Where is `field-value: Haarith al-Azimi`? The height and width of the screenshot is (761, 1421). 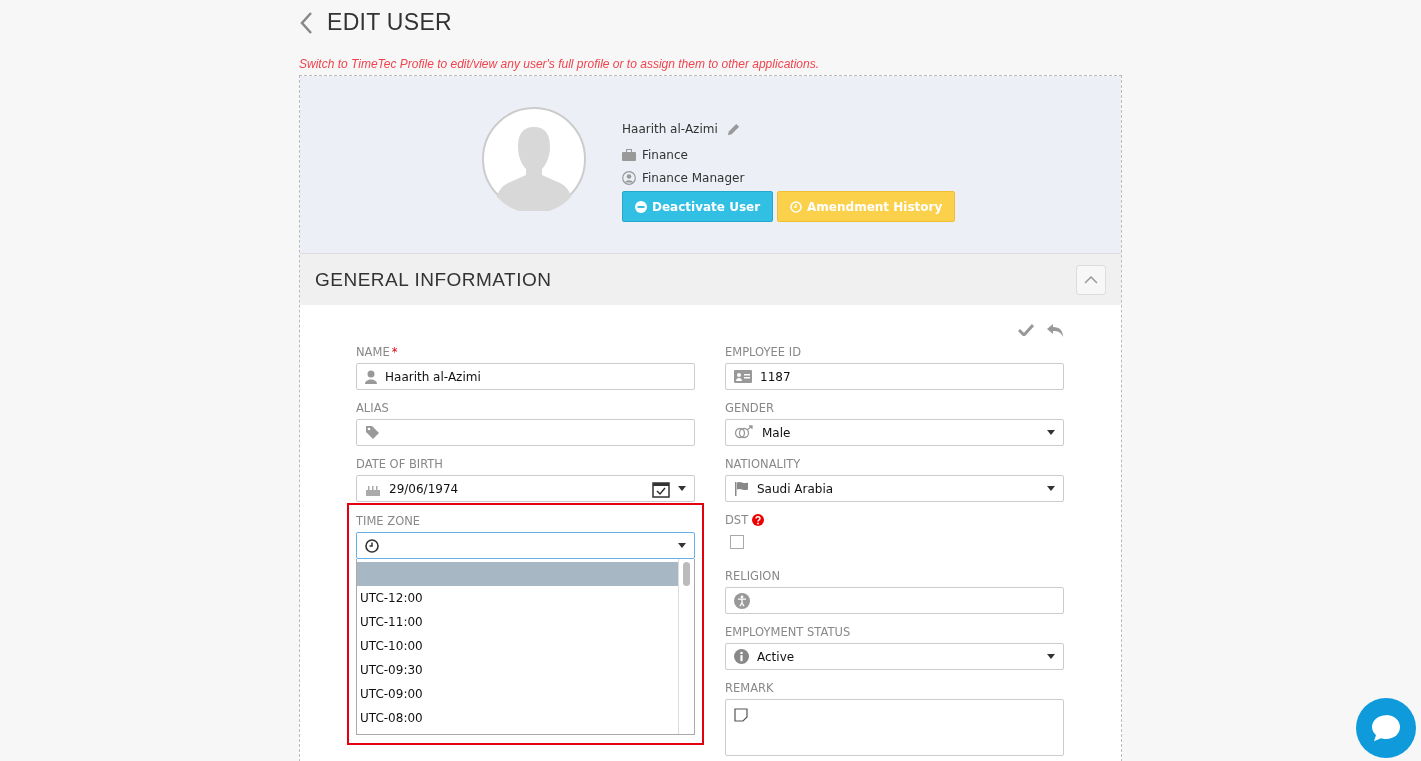
field-value: Haarith al-Azimi is located at coordinates (433, 376).